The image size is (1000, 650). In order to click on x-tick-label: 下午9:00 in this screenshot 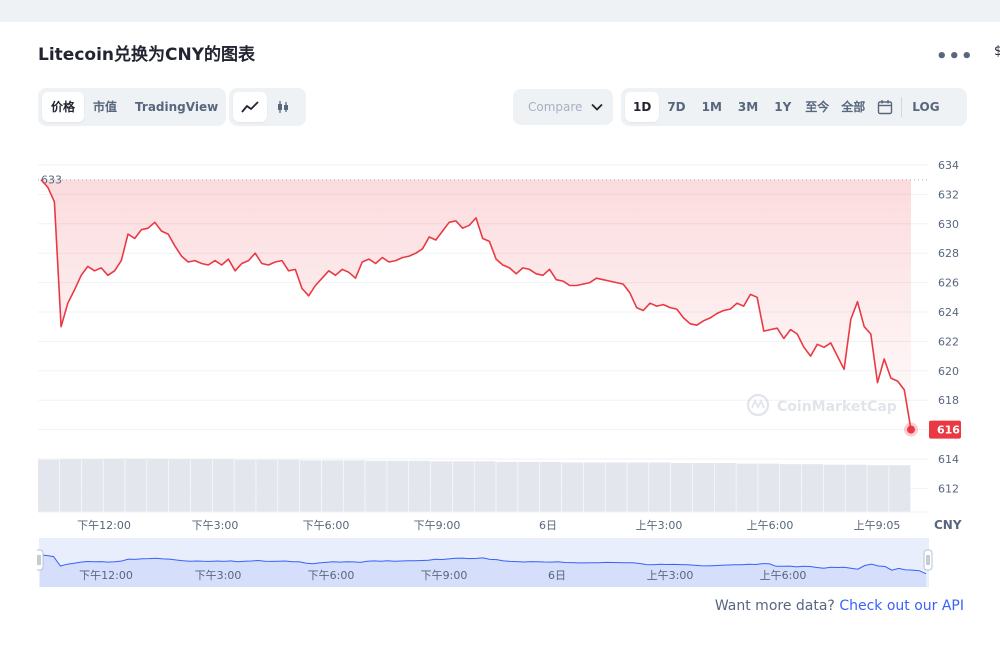, I will do `click(437, 525)`.